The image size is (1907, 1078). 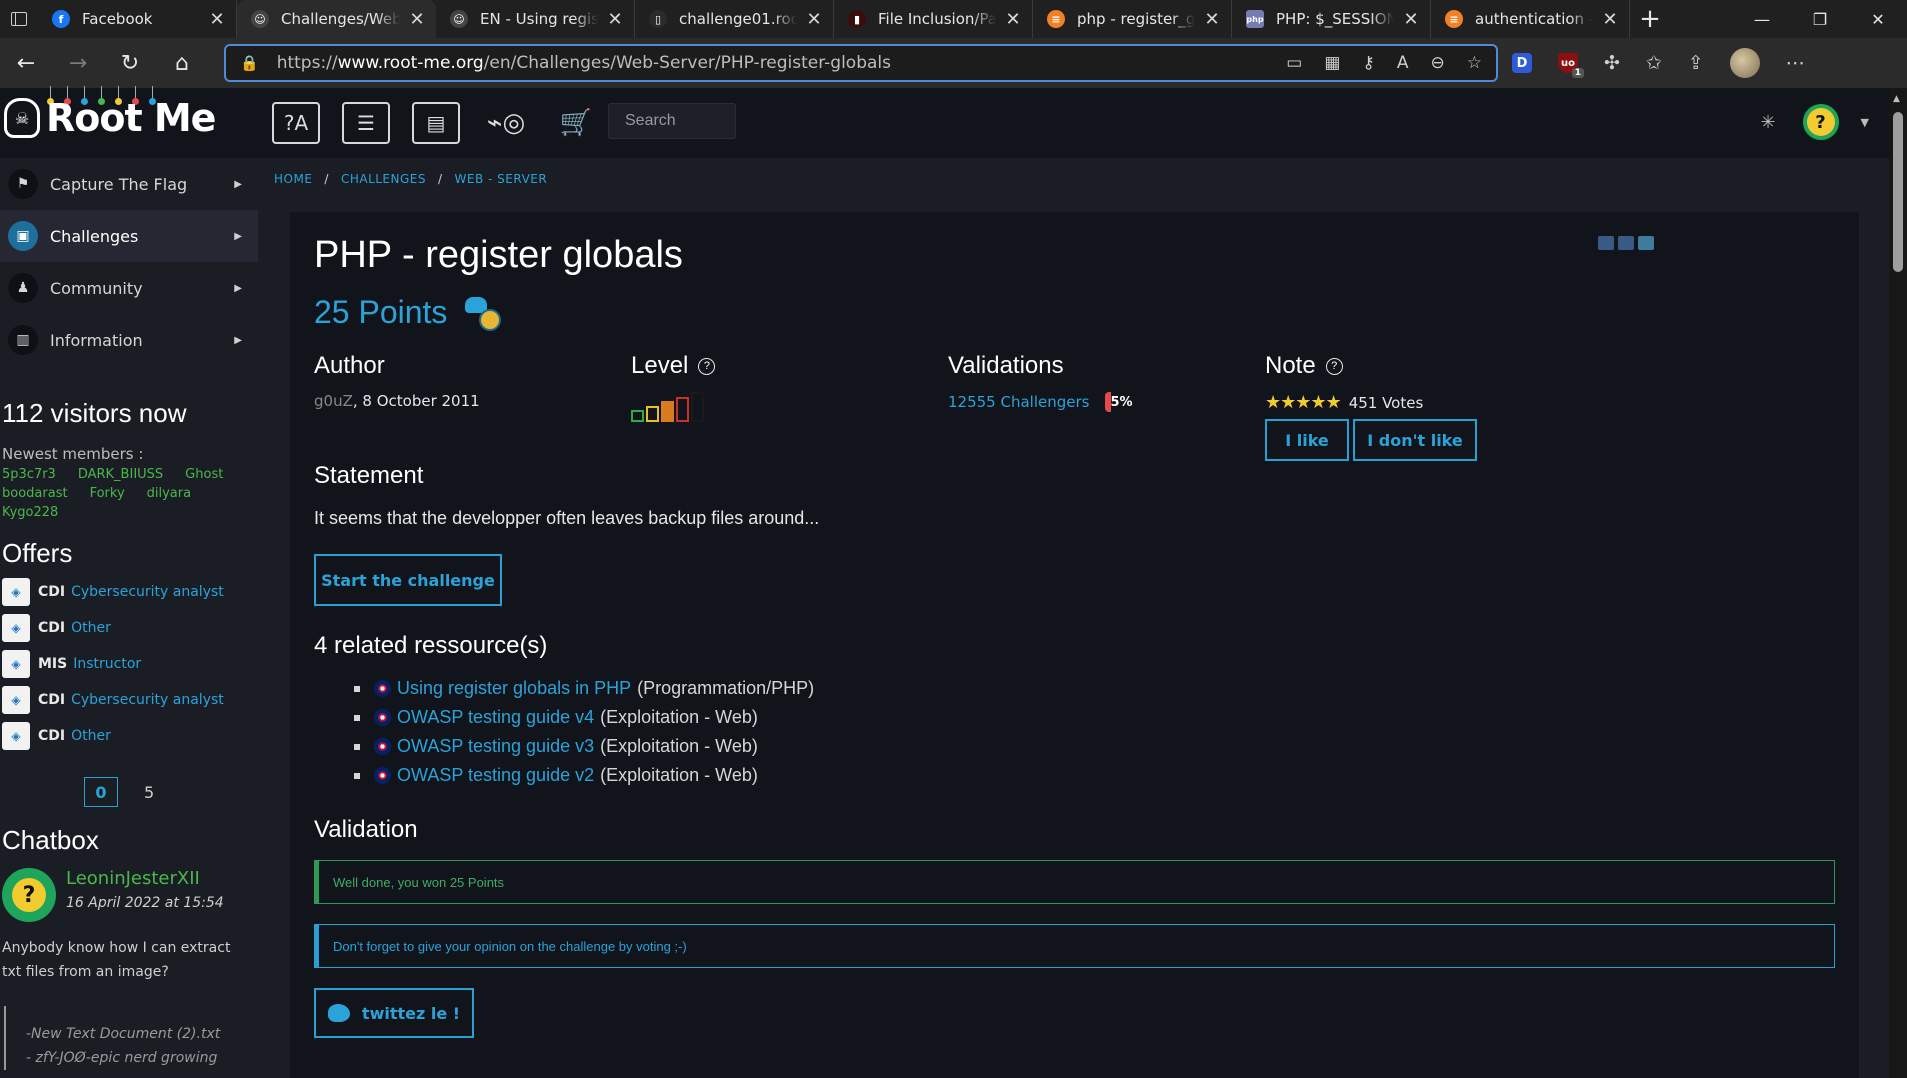 I want to click on browser-tab: ≡ authentication - I ✕, so click(x=1530, y=19).